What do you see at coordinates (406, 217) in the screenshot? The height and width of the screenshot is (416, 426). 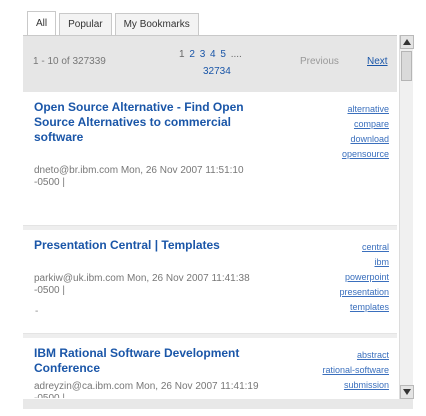 I see `vertical-scrollbar` at bounding box center [406, 217].